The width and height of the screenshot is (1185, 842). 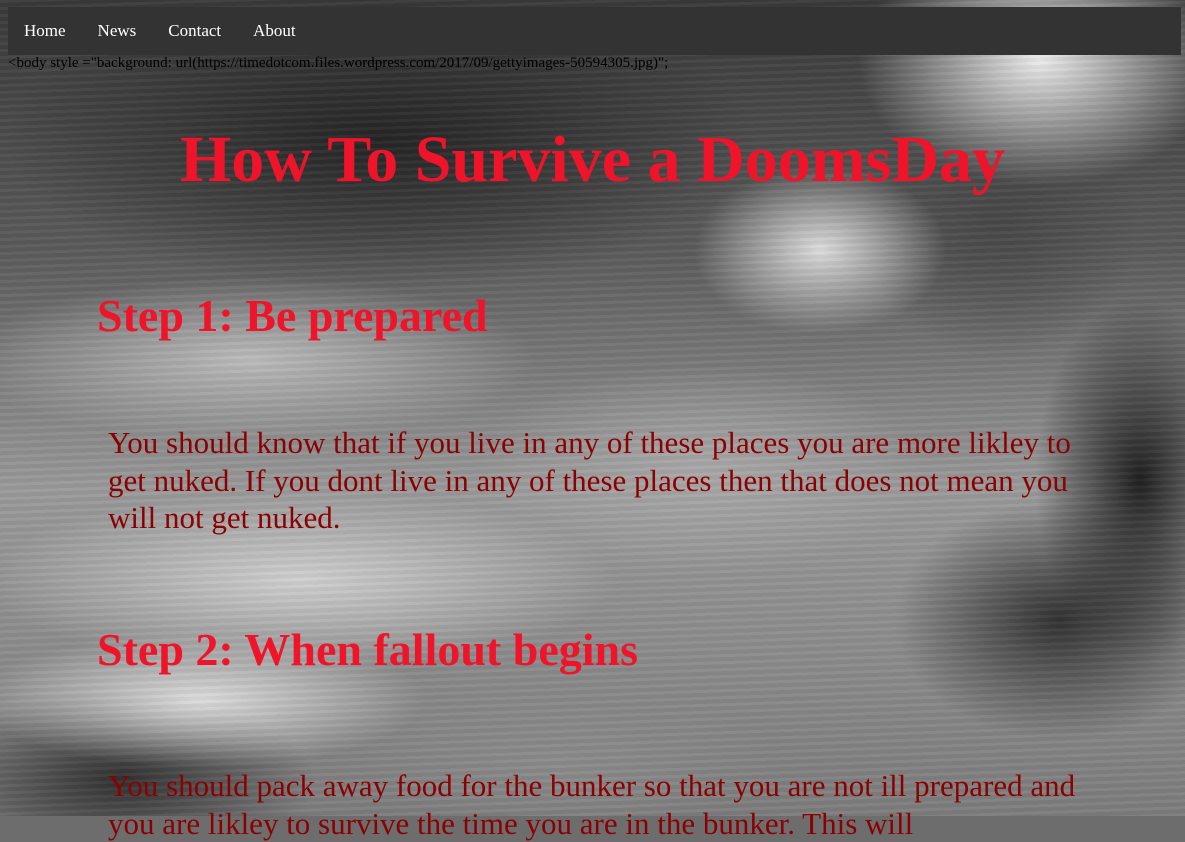 I want to click on page-title: How To Survive a DoomsDay, so click(x=592, y=159).